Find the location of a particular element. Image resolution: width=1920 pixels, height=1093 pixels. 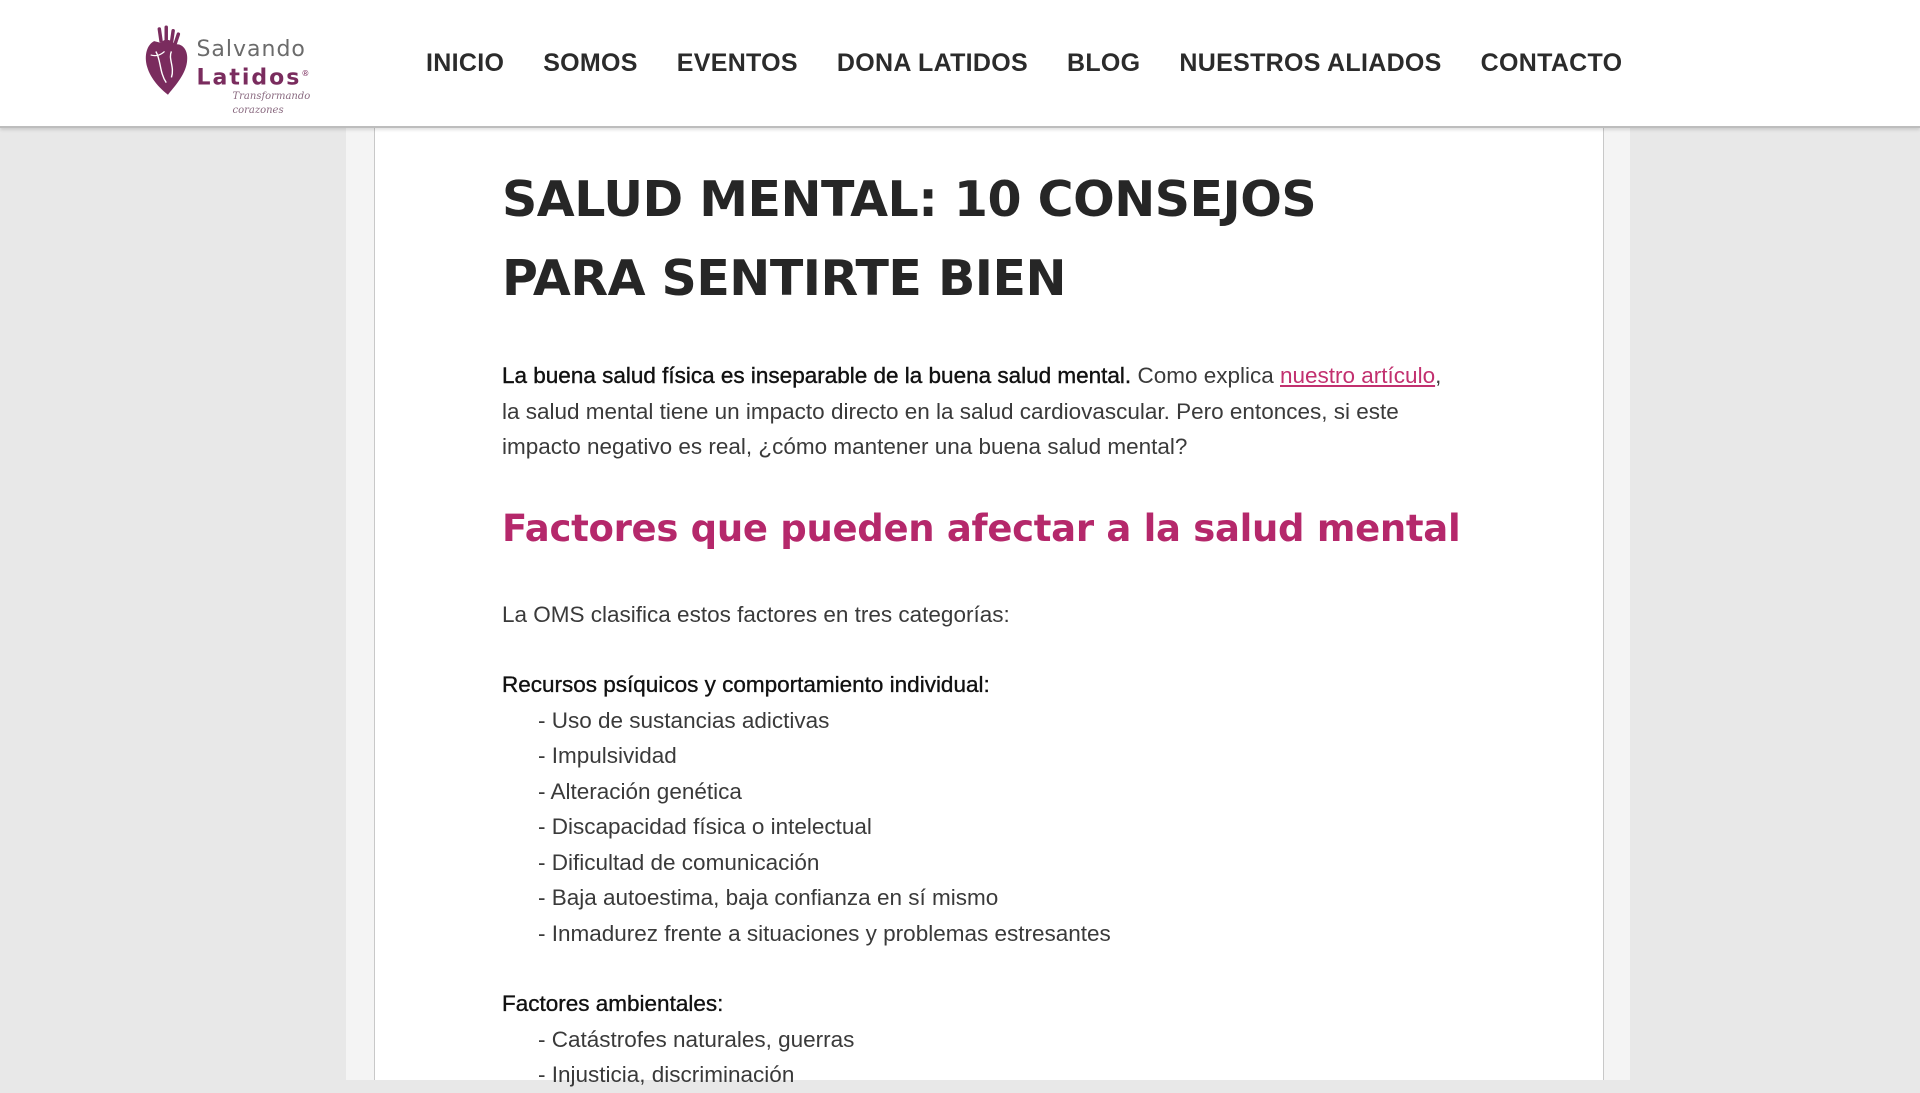

nav-item-dona-latidos: DONA LATIDOS is located at coordinates (932, 63).